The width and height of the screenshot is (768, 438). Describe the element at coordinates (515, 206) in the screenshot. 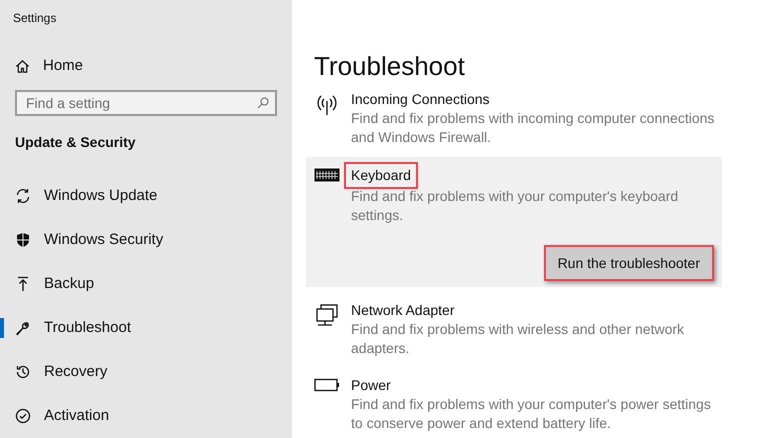

I see `troubleshooter-description: Find and fix problems with your computer's keyboard settings.` at that location.